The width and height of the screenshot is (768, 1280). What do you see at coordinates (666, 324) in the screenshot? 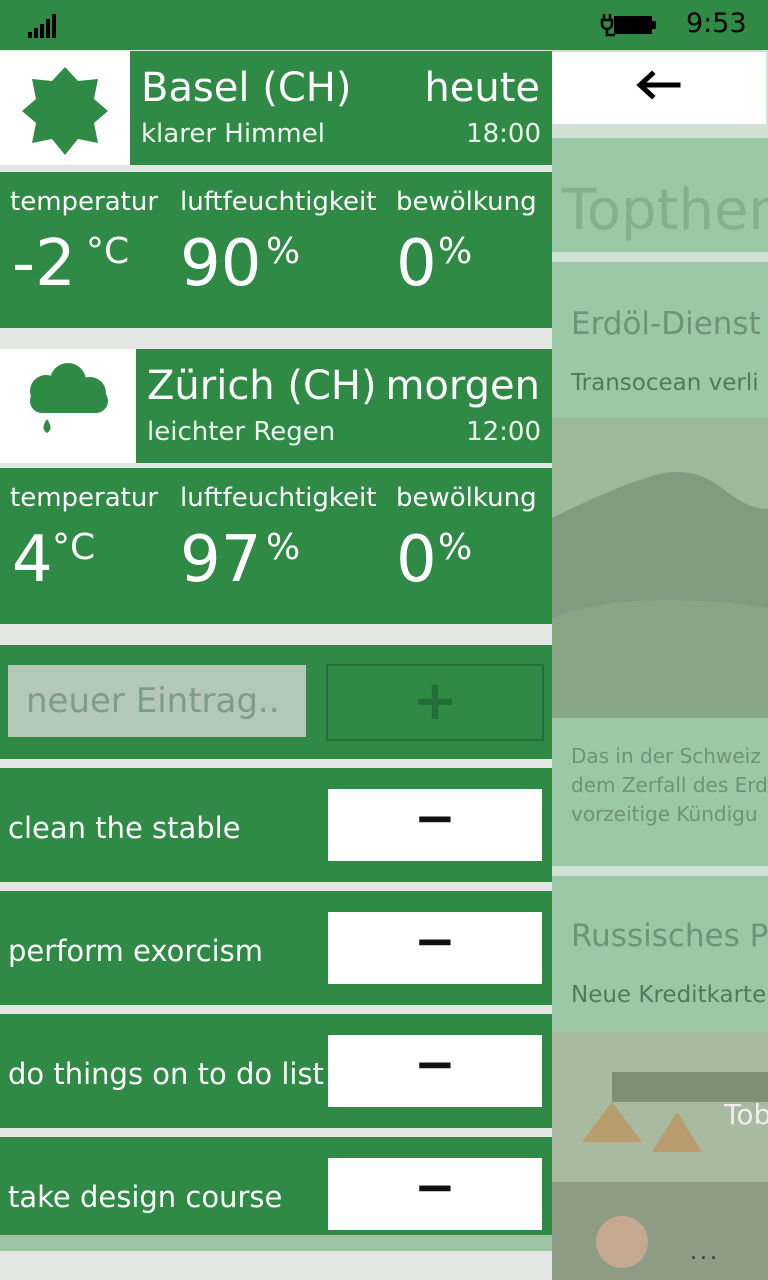
I see `article-title: Erdöl-Dienst` at bounding box center [666, 324].